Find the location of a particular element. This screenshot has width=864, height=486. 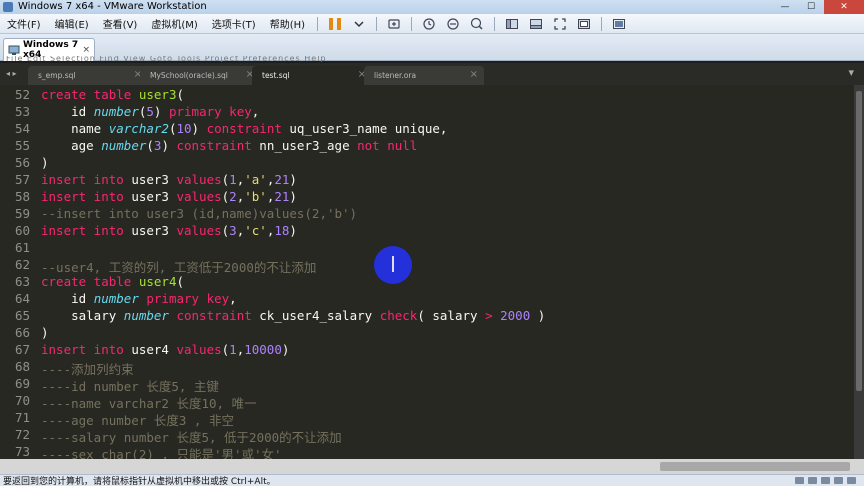

editor-tab-label: MySchool(oracle).sql is located at coordinates (189, 75).